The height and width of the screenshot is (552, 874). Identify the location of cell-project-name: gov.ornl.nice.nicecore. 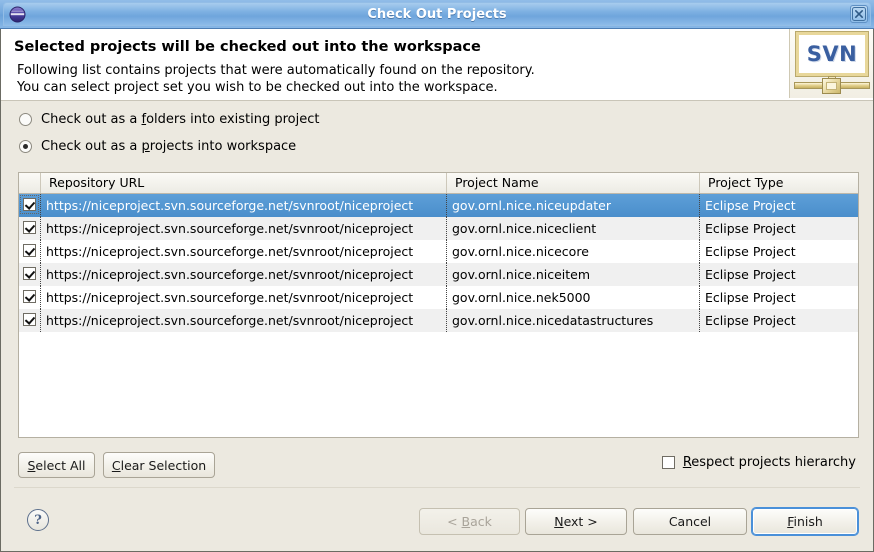
(572, 251).